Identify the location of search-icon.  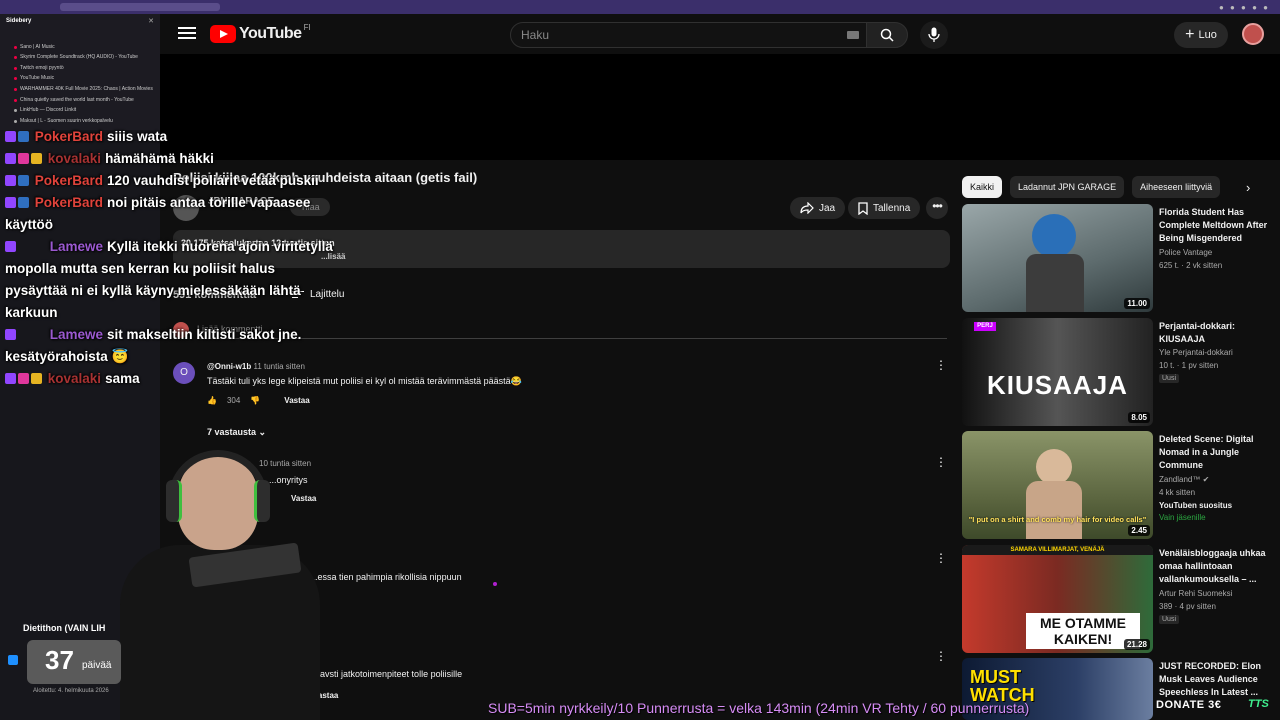
(887, 35).